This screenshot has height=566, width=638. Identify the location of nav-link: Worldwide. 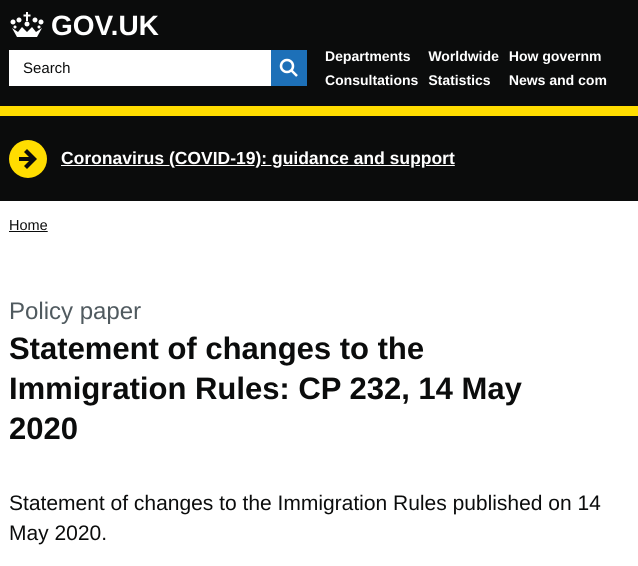
(463, 56).